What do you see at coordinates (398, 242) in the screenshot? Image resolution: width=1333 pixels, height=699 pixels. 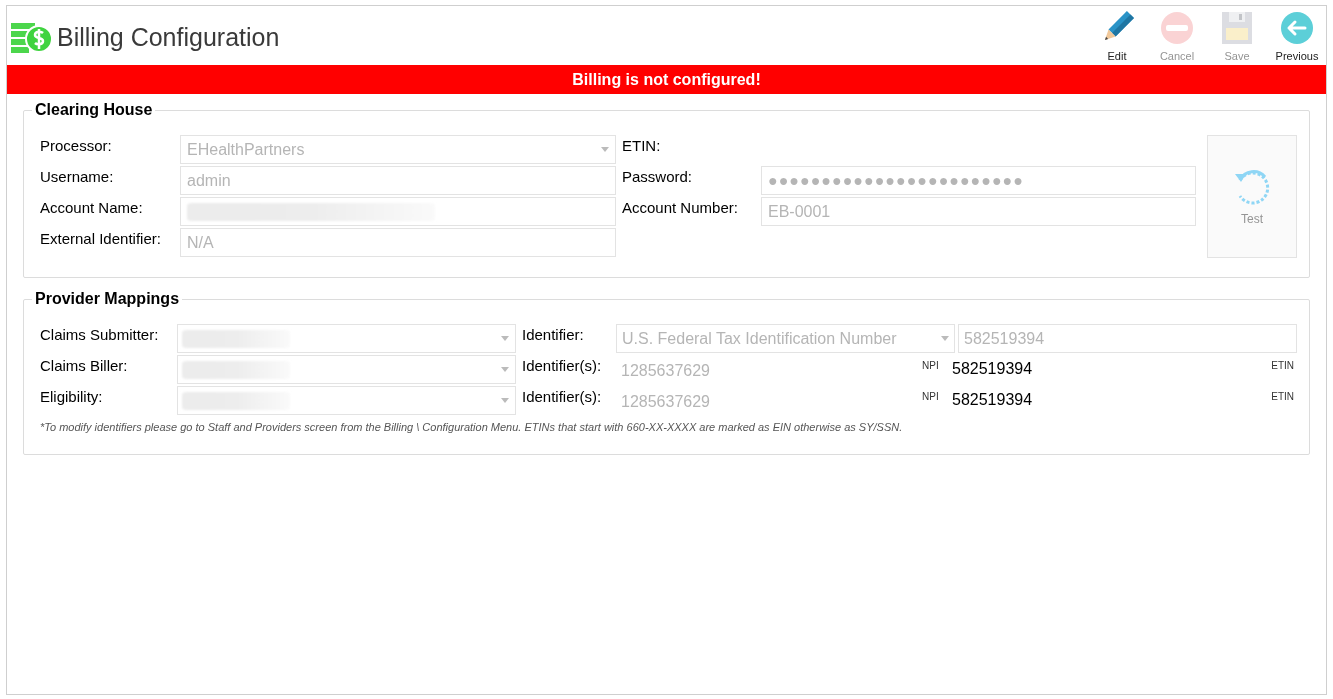 I see `input-field: N/A` at bounding box center [398, 242].